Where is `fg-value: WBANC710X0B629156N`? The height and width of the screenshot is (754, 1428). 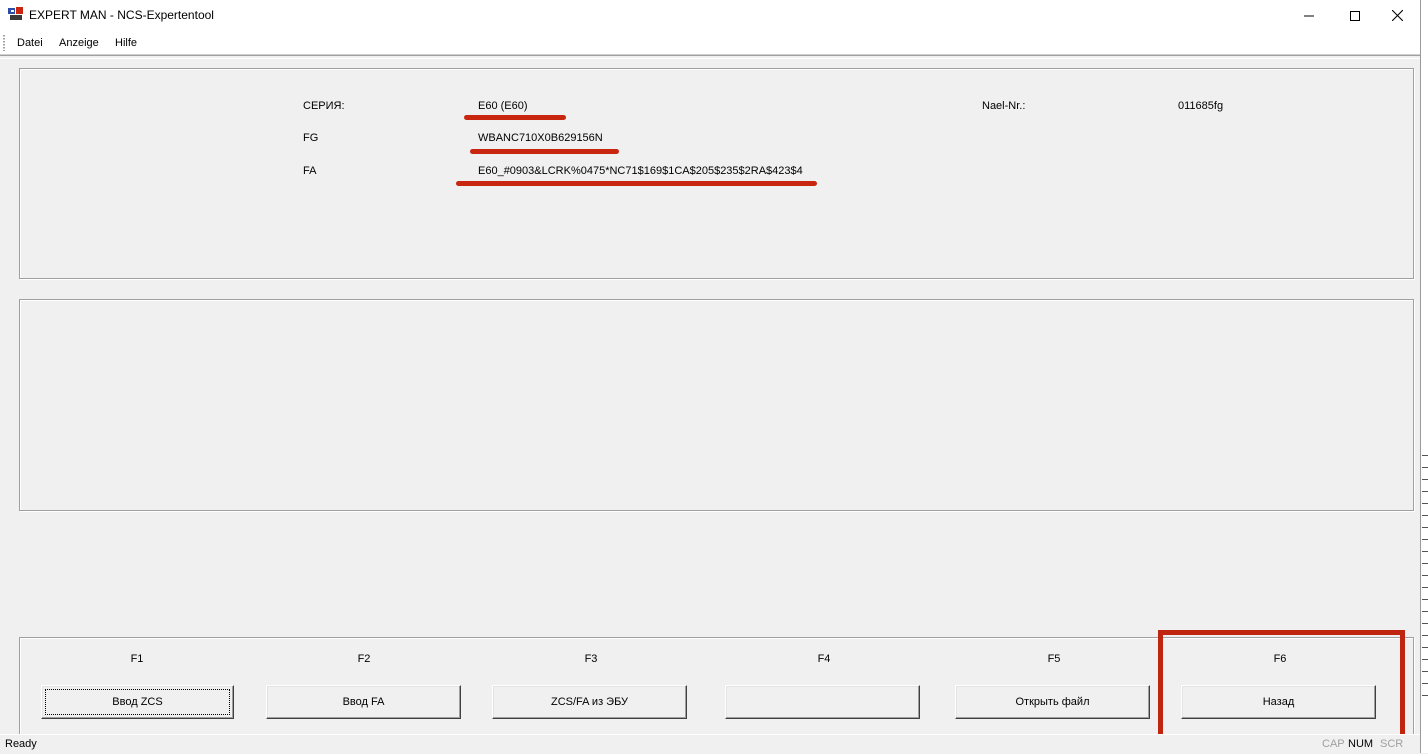
fg-value: WBANC710X0B629156N is located at coordinates (540, 138).